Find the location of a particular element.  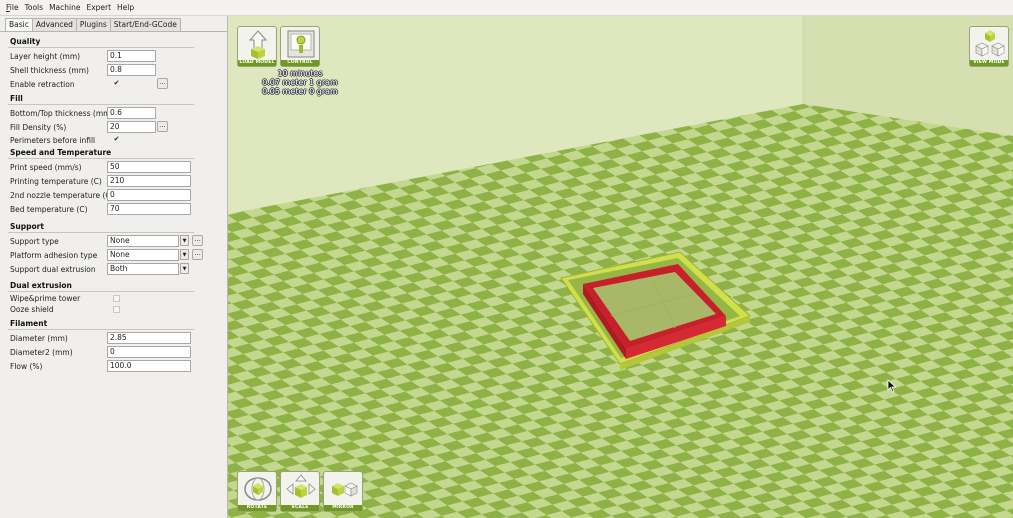

perimeters-before-infill-checkbox: ✔ is located at coordinates (116, 139).